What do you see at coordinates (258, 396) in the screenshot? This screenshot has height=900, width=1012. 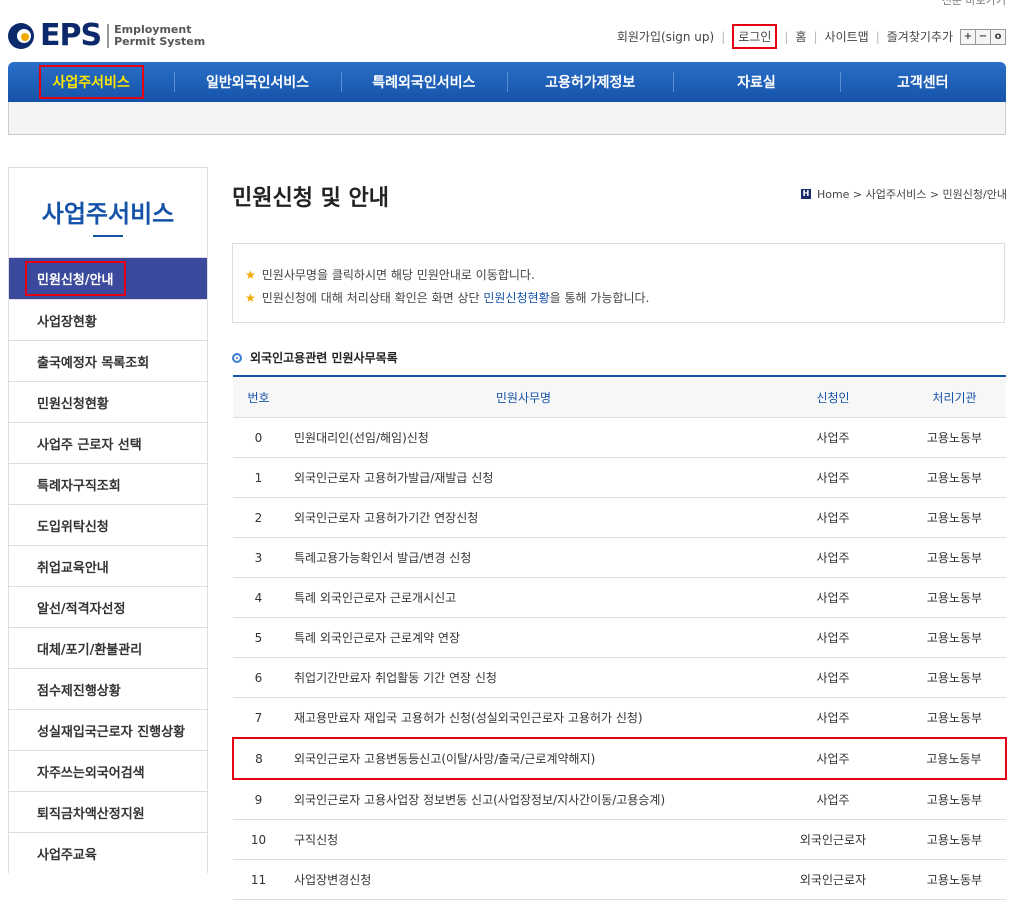 I see `col-num: 번호` at bounding box center [258, 396].